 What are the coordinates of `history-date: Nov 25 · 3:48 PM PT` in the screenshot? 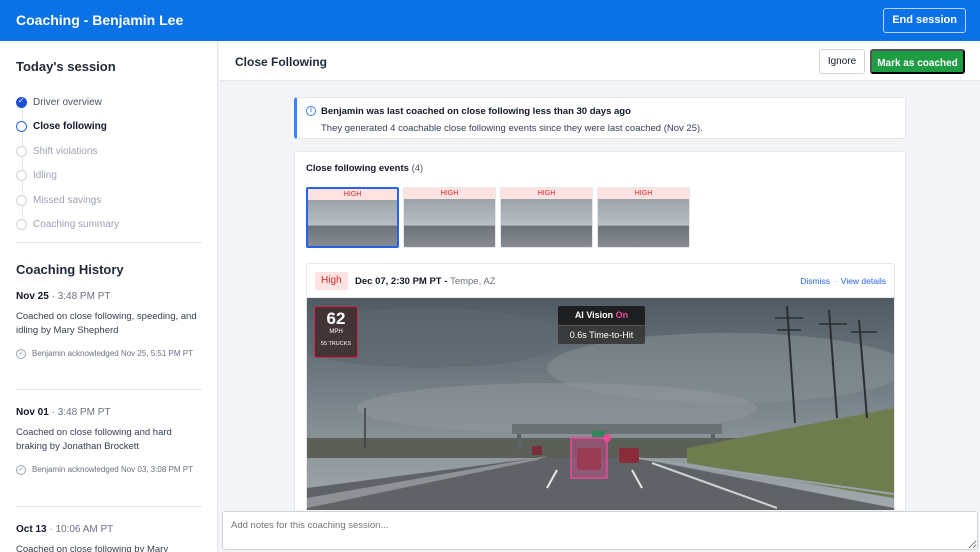 It's located at (63, 296).